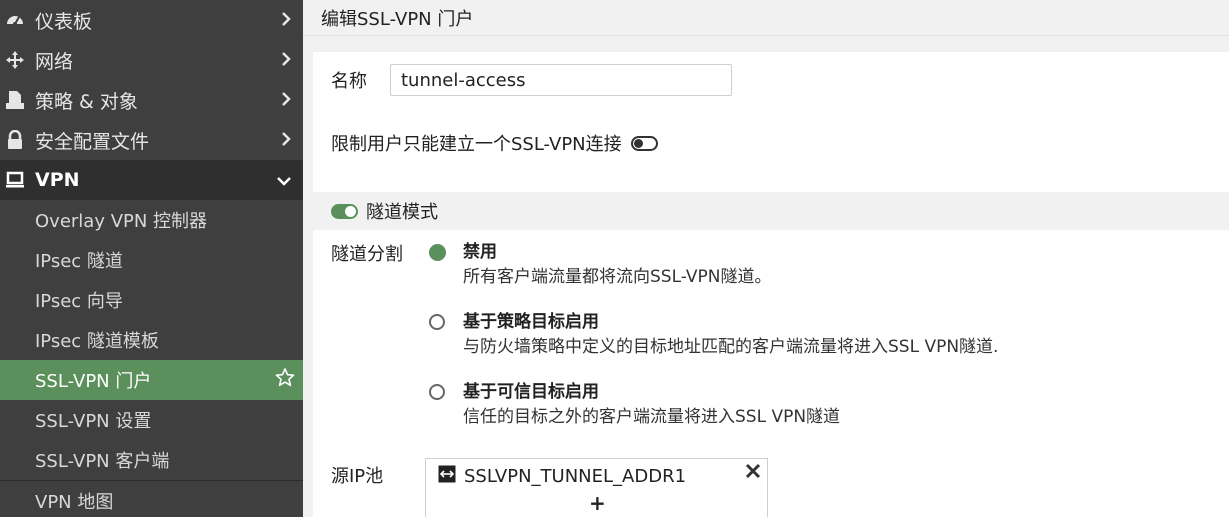 Image resolution: width=1229 pixels, height=517 pixels. Describe the element at coordinates (731, 347) in the screenshot. I see `radio-option-description: 与防火墙策略中定义的目标地址匹配的客户端流量将进入SSL VPN隧道.` at that location.